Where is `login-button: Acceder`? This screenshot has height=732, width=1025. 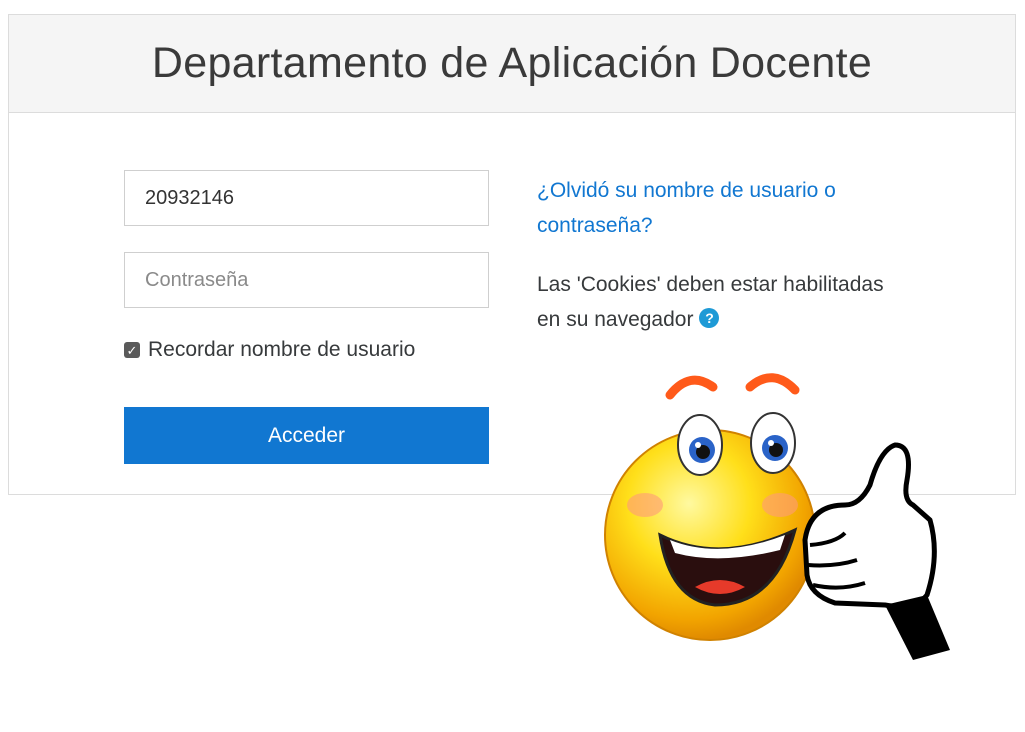 login-button: Acceder is located at coordinates (306, 435).